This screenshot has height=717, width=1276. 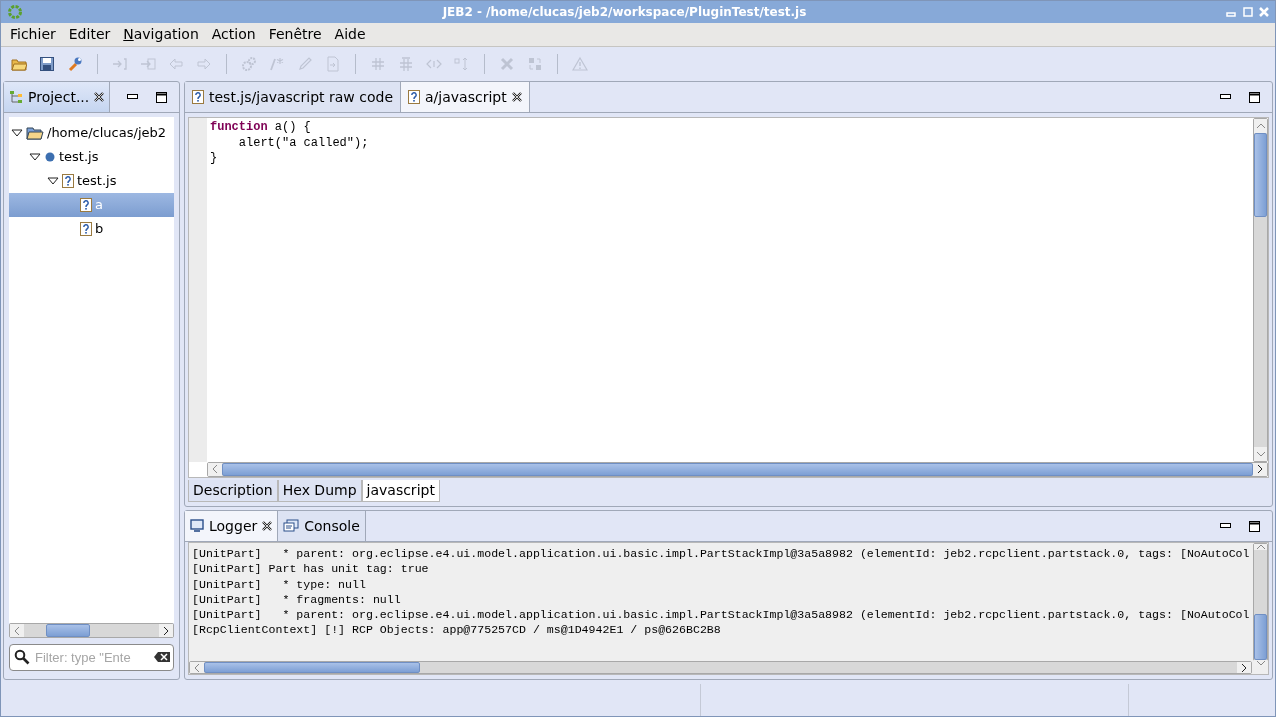 I want to click on menu-item: Action, so click(x=233, y=34).